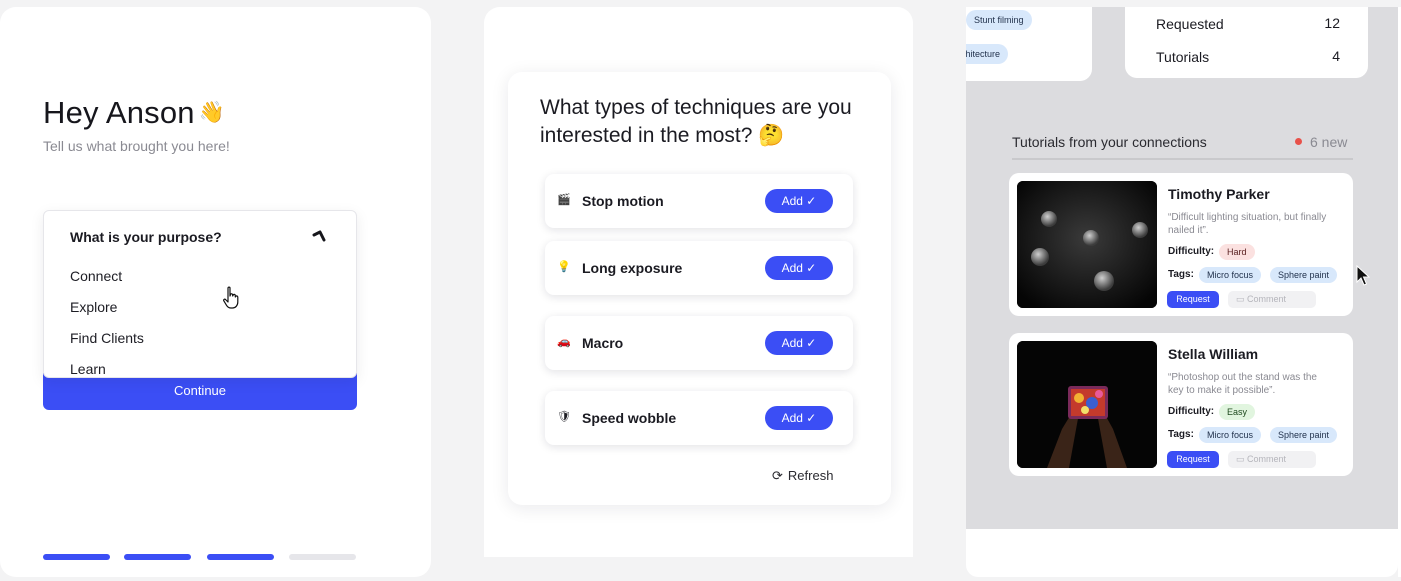 The width and height of the screenshot is (1401, 581). What do you see at coordinates (88, 369) in the screenshot?
I see `purpose-option-learn: Learn` at bounding box center [88, 369].